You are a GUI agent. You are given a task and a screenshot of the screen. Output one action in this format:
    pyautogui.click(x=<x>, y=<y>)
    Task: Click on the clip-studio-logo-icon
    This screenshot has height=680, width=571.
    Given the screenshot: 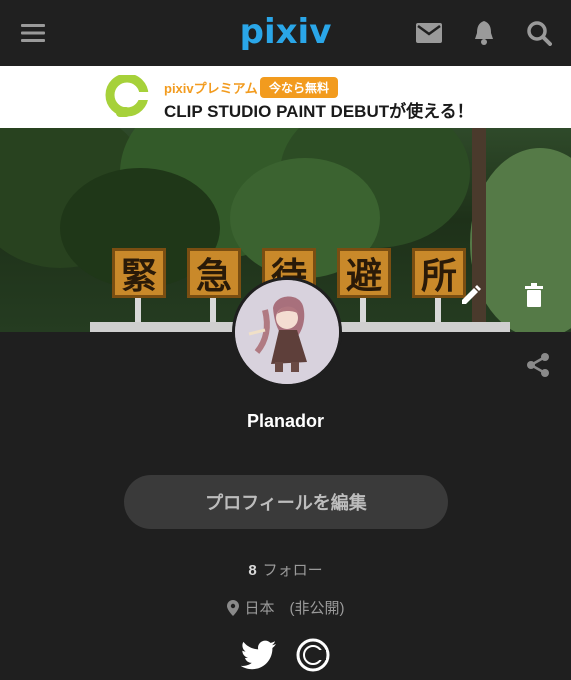 What is the action you would take?
    pyautogui.click(x=127, y=96)
    